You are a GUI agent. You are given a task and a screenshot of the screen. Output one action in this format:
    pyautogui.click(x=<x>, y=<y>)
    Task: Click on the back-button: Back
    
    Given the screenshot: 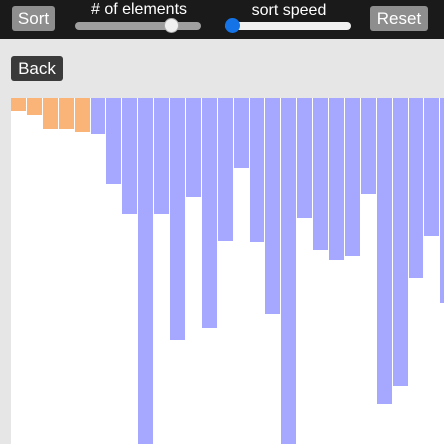 What is the action you would take?
    pyautogui.click(x=37, y=68)
    